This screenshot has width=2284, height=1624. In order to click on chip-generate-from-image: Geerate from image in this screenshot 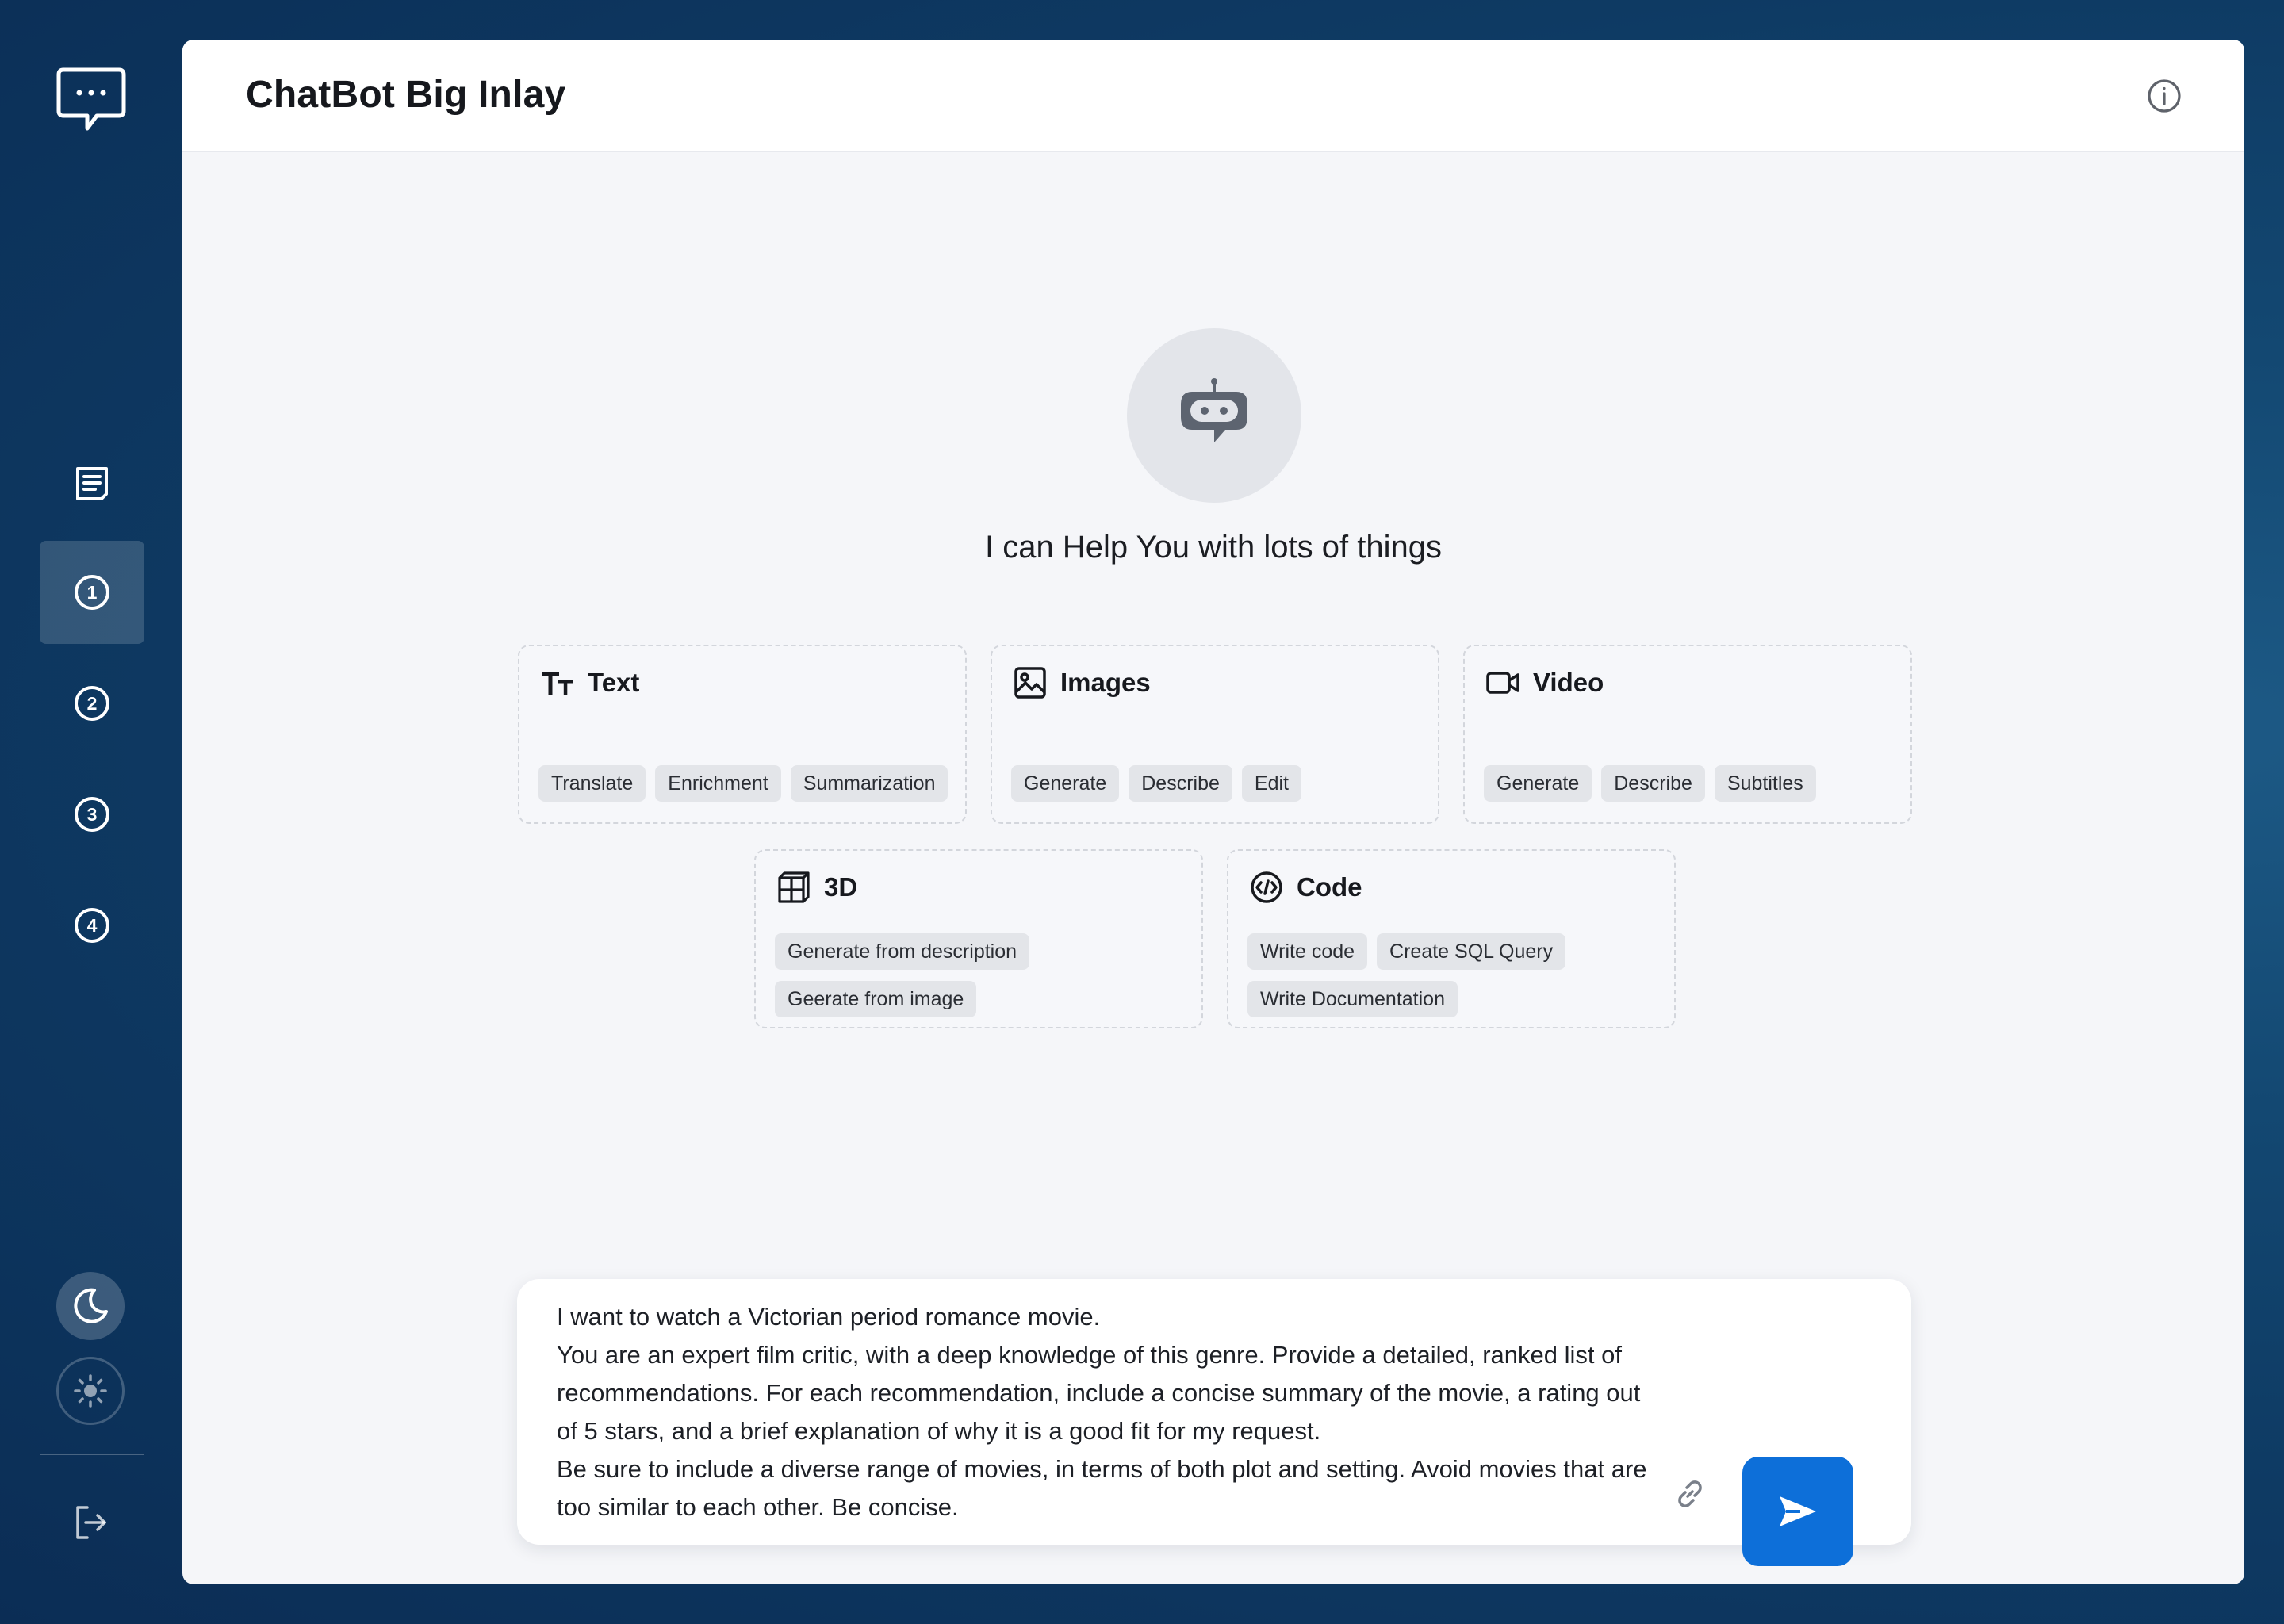, I will do `click(876, 999)`.